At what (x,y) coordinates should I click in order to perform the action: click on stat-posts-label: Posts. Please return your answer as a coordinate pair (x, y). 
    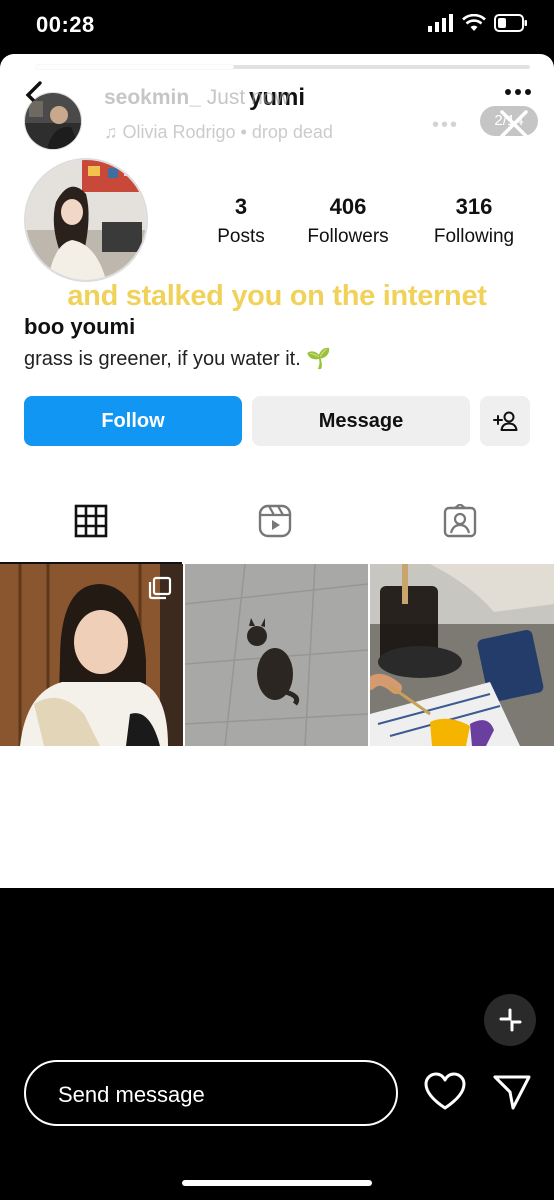
    Looking at the image, I should click on (241, 236).